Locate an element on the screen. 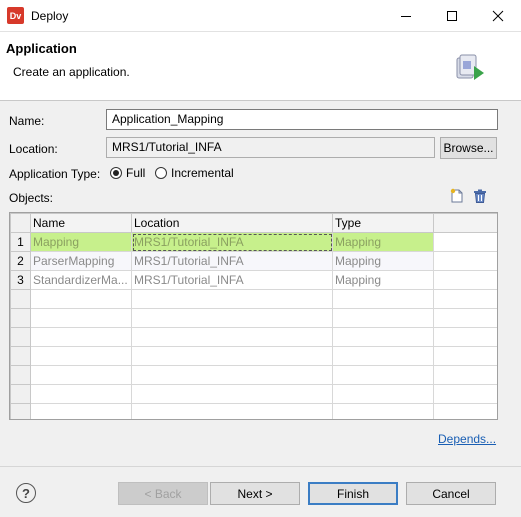  radio-full-indicator is located at coordinates (116, 173).